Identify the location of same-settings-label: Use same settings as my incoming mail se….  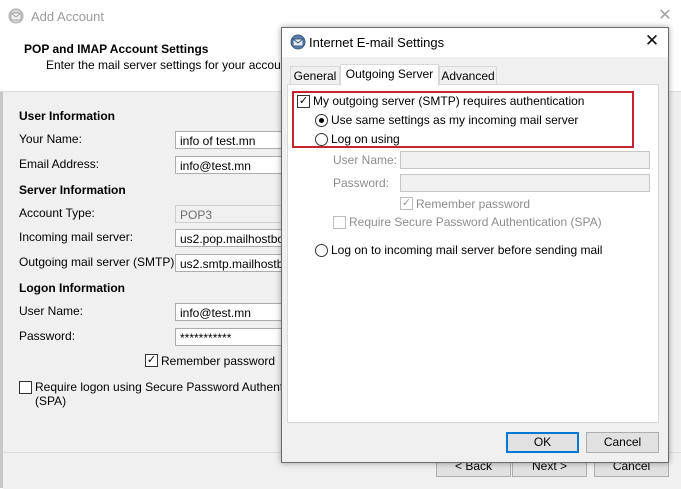
(455, 120).